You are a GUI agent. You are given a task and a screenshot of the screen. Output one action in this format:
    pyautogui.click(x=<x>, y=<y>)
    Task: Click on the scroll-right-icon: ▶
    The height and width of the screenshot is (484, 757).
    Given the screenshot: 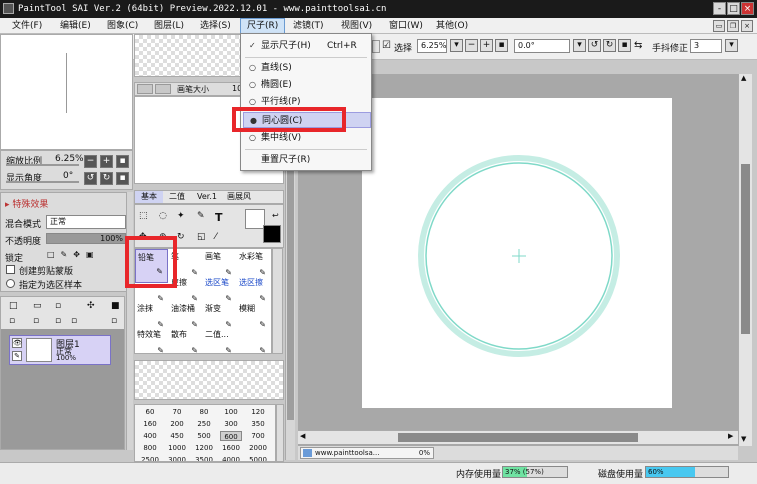 What is the action you would take?
    pyautogui.click(x=730, y=436)
    